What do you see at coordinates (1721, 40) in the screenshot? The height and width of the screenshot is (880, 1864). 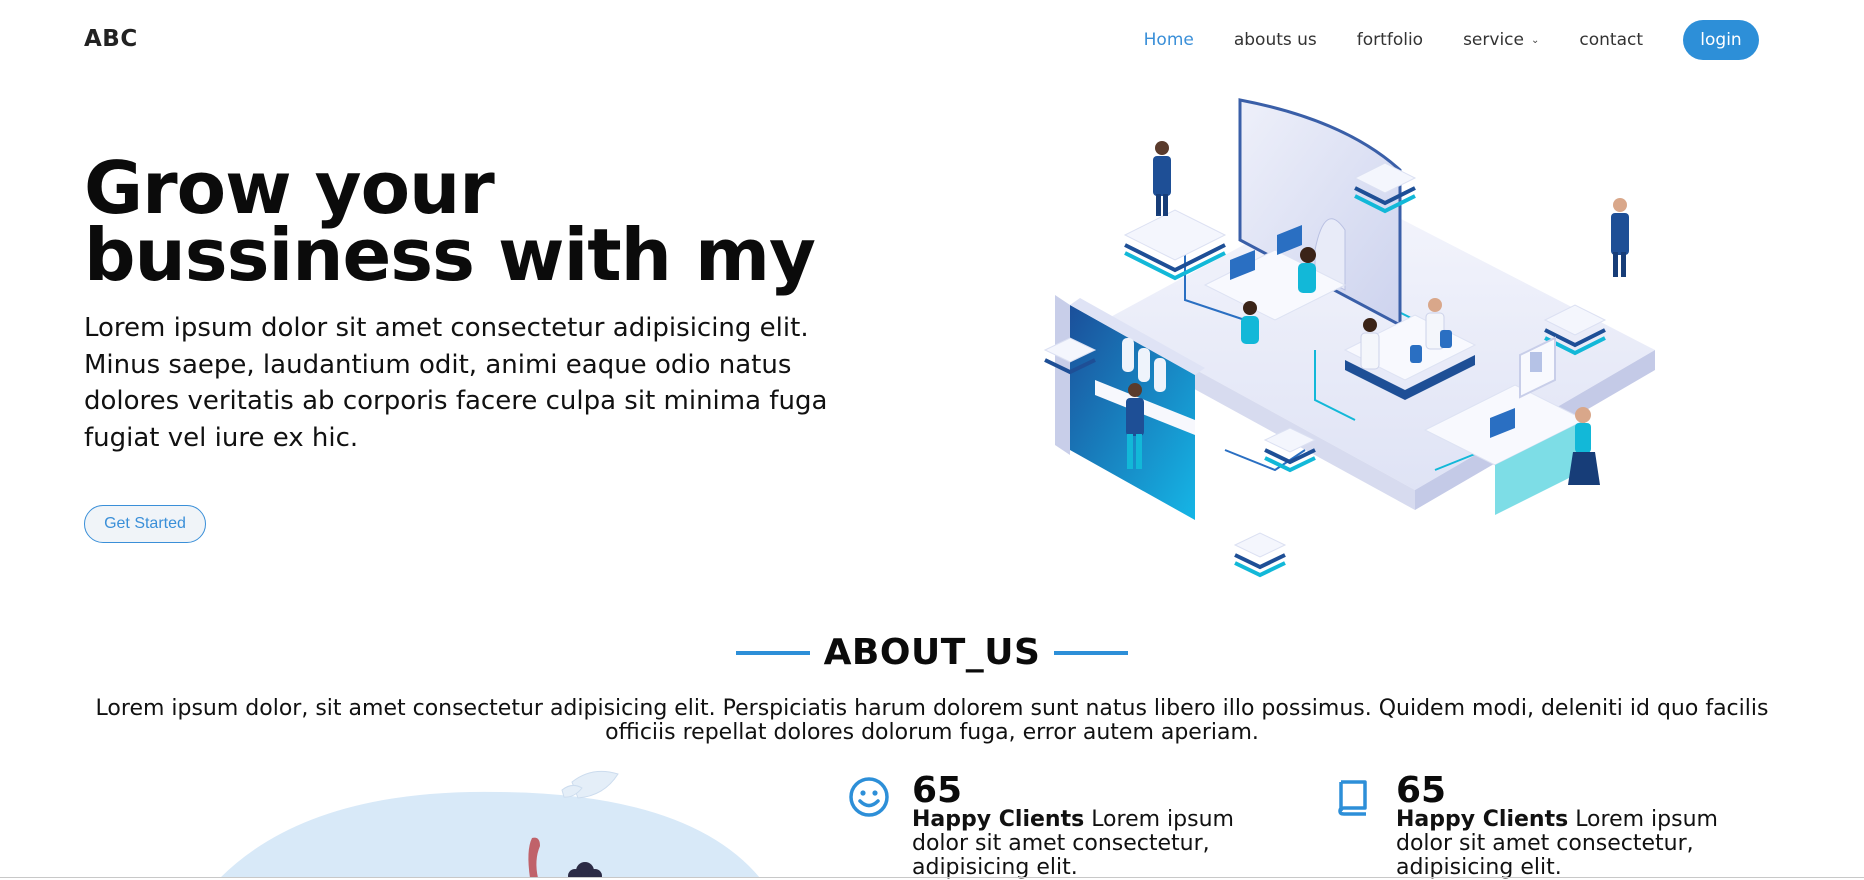 I see `login-button: login` at bounding box center [1721, 40].